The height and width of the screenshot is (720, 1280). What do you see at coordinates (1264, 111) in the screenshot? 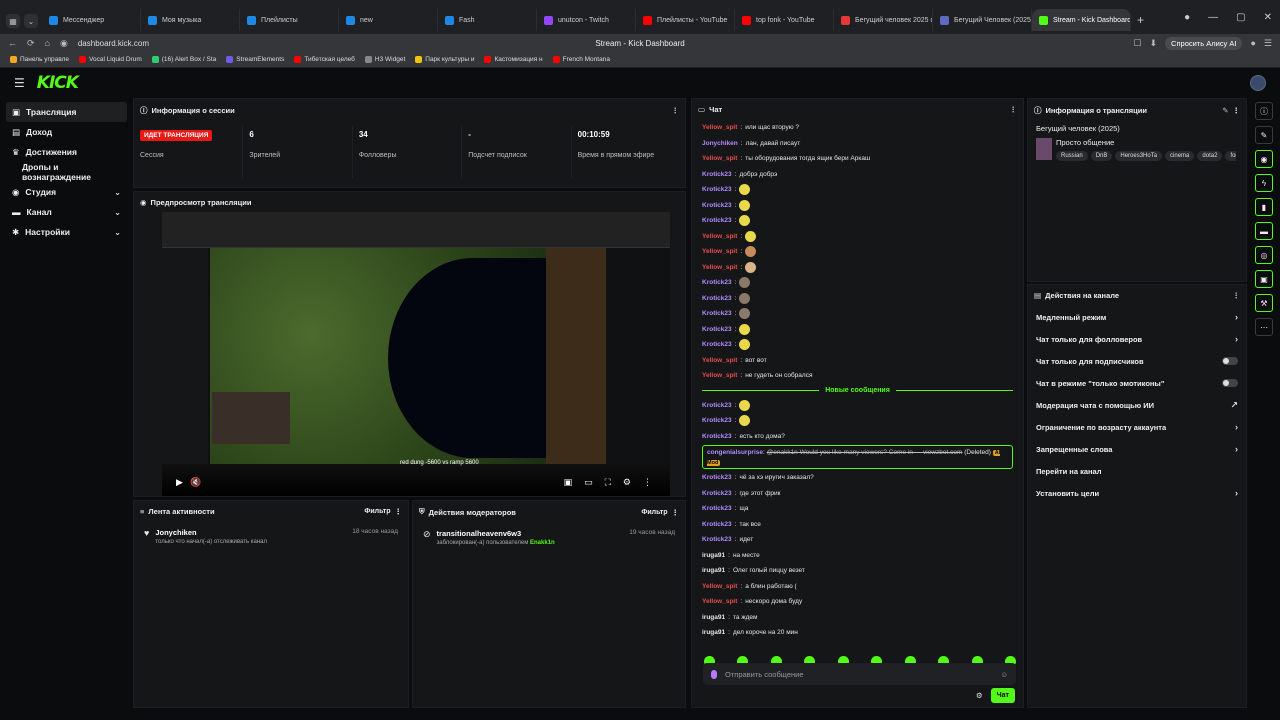
I see `rail-info-icon: ⓘ` at bounding box center [1264, 111].